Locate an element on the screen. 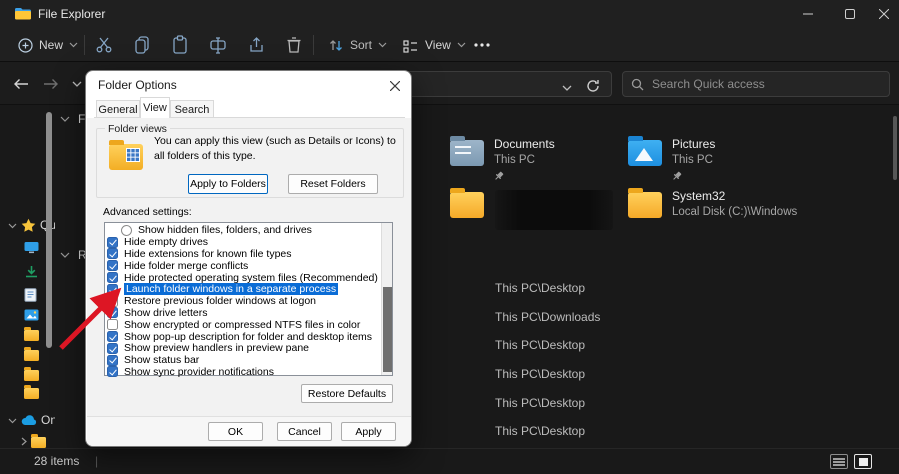  copy-icon is located at coordinates (142, 45).